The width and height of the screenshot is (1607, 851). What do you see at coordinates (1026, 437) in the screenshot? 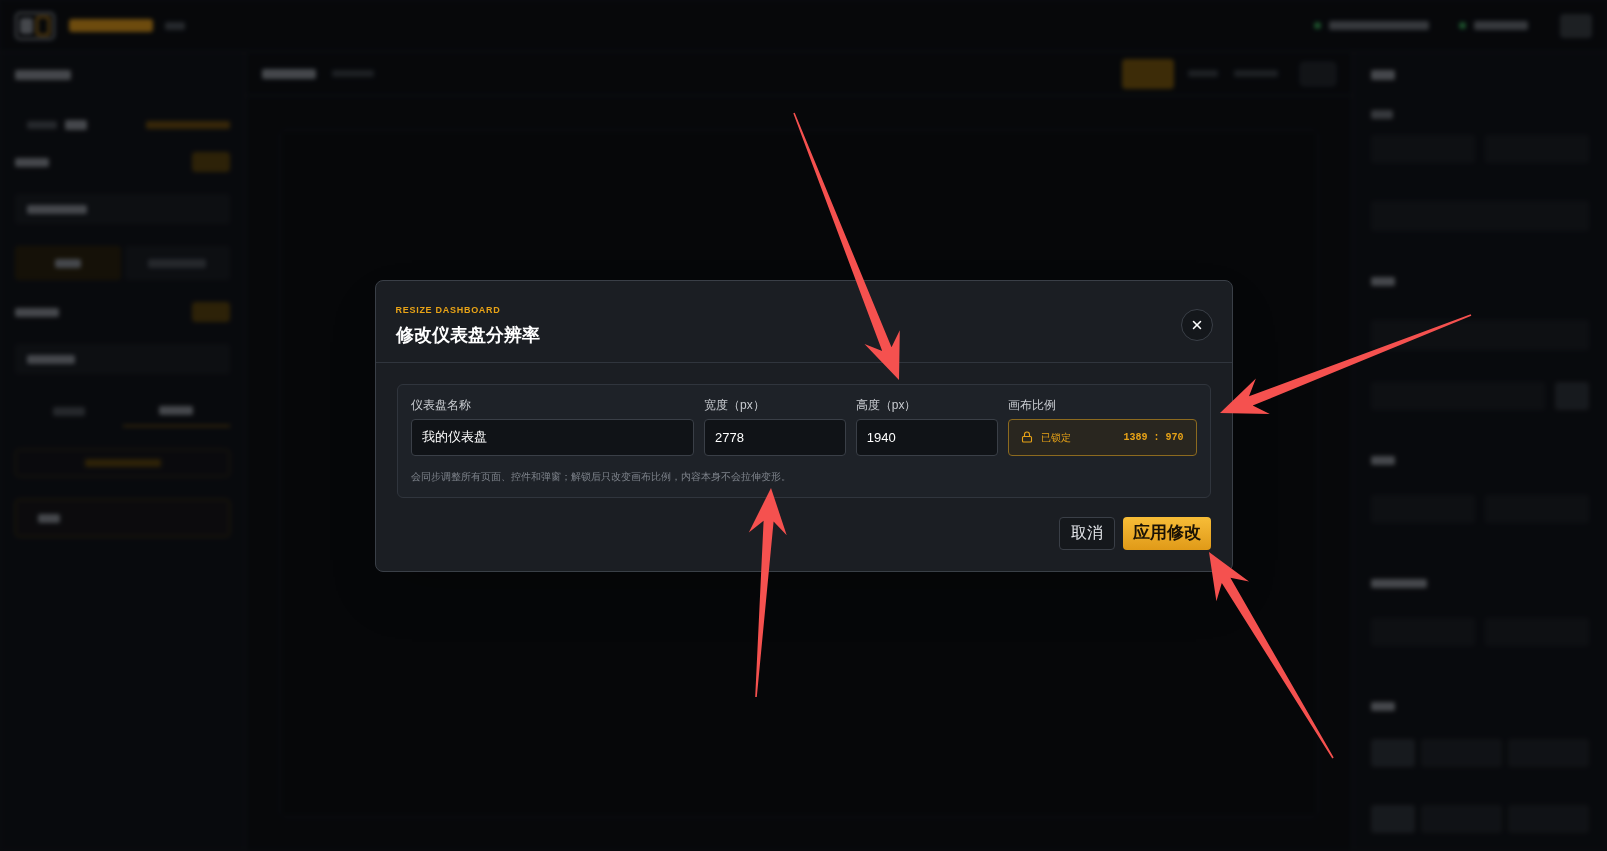
I see `lock-icon` at bounding box center [1026, 437].